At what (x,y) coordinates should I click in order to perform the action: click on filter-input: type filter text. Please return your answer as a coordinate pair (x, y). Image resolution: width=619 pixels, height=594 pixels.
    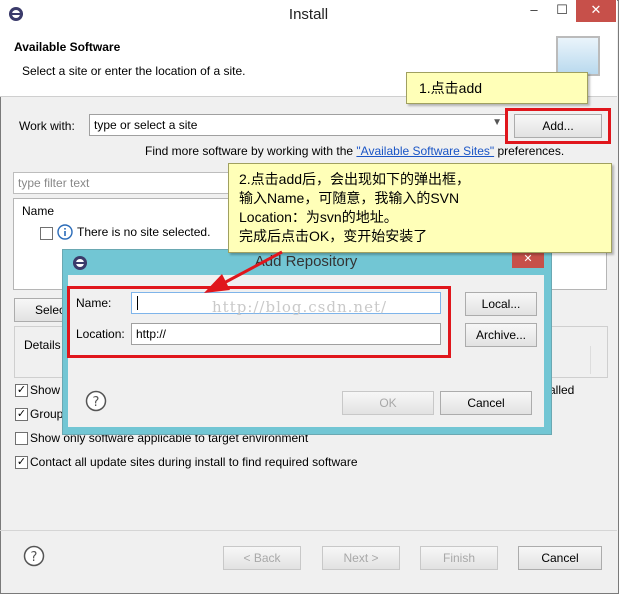
    Looking at the image, I should click on (123, 183).